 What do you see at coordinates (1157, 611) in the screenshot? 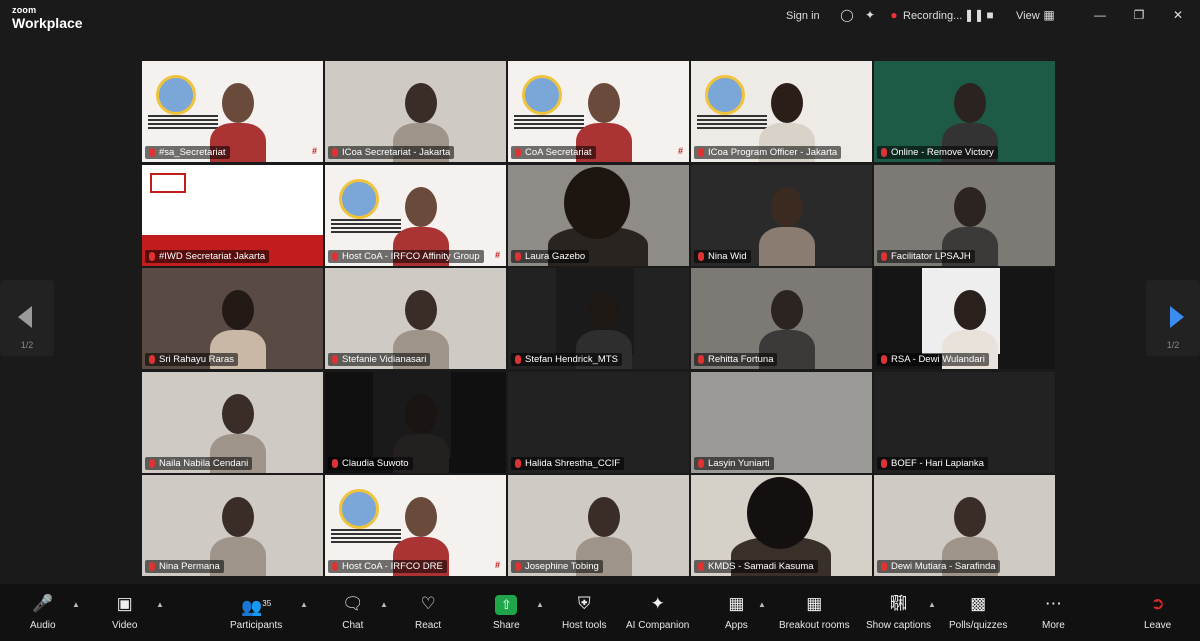
I see `leave-button: ➲ Leave` at bounding box center [1157, 611].